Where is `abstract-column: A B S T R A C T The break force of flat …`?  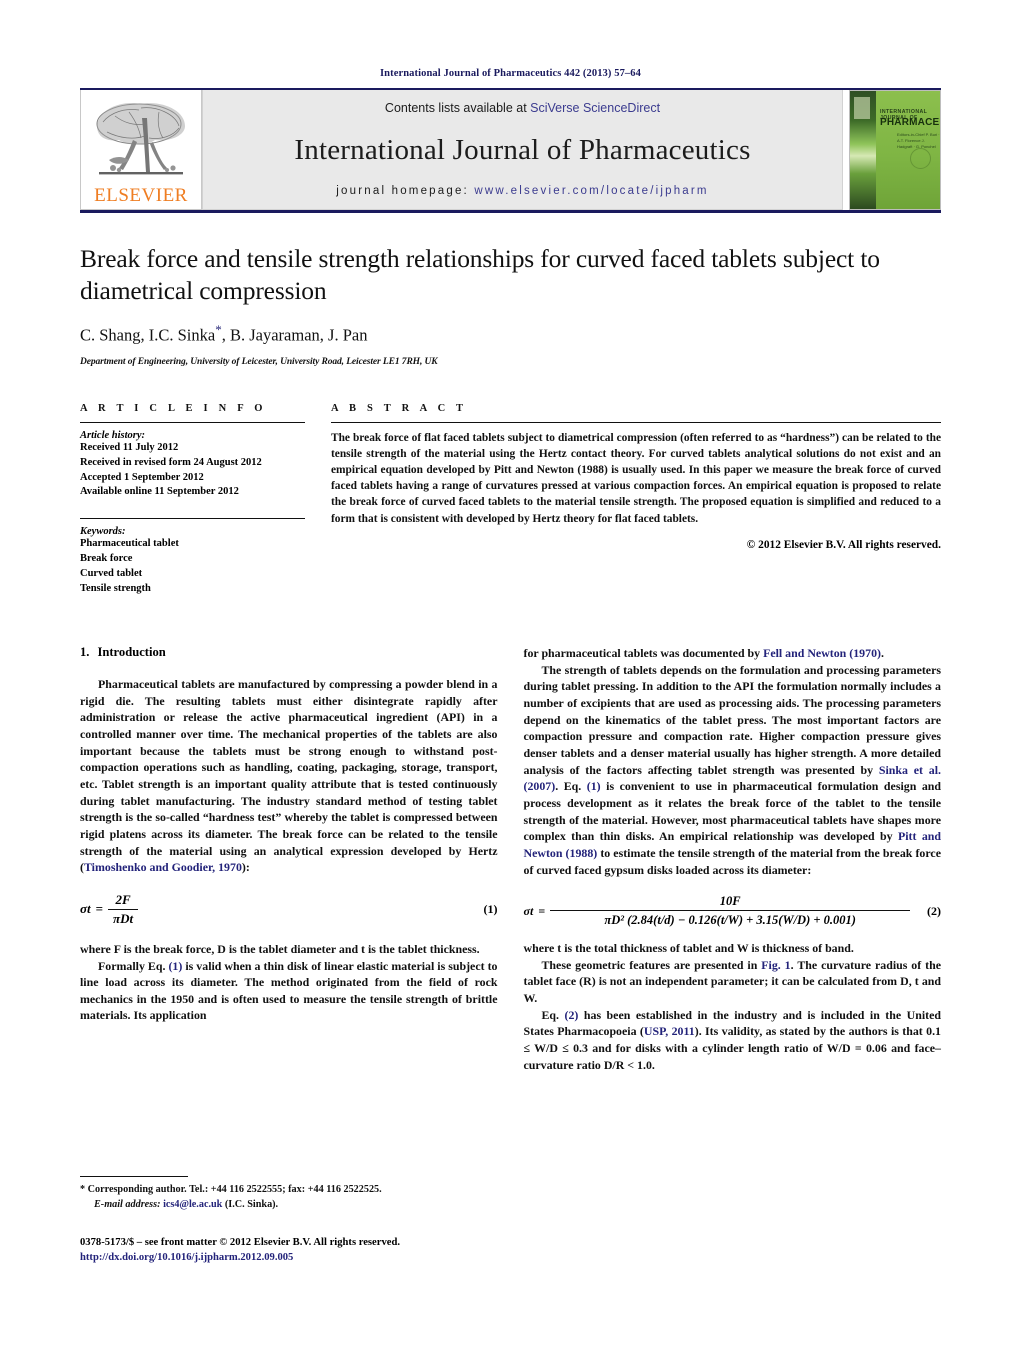
abstract-column: A B S T R A C T The break force of flat … is located at coordinates (636, 500).